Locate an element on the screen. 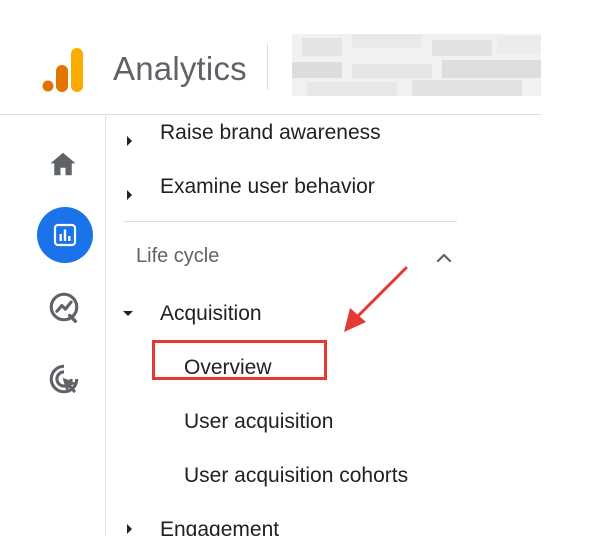 This screenshot has width=591, height=536. home-icon is located at coordinates (63, 164).